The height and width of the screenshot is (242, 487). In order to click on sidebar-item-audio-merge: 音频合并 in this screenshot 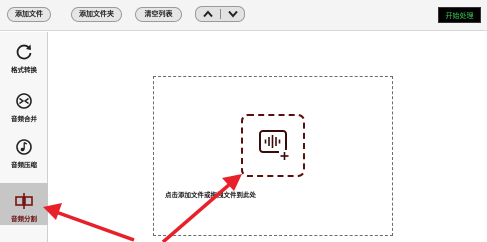, I will do `click(24, 106)`.